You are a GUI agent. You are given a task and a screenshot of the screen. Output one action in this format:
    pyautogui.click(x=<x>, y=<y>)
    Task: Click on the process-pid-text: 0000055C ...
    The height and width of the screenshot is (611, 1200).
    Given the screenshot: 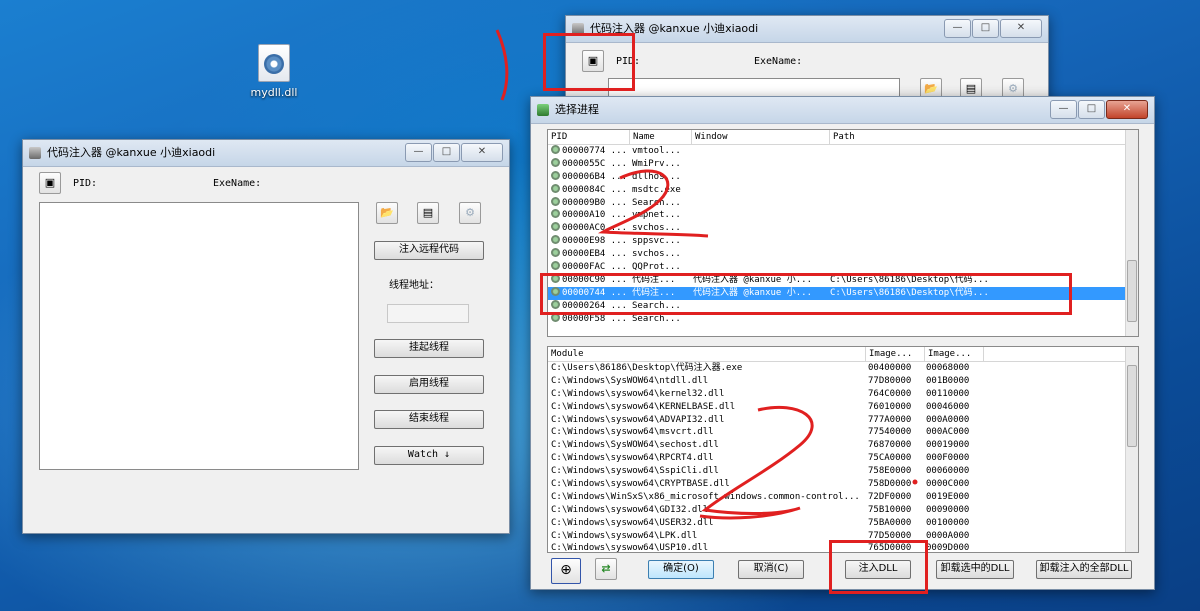 What is the action you would take?
    pyautogui.click(x=595, y=163)
    